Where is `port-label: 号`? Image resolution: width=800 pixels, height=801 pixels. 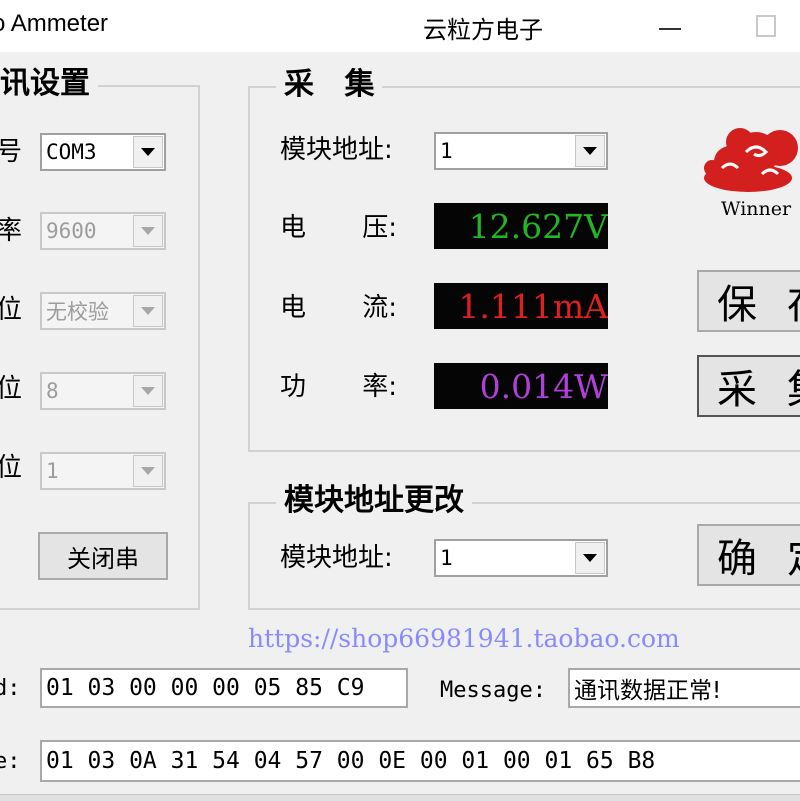
port-label: 号 is located at coordinates (11, 152).